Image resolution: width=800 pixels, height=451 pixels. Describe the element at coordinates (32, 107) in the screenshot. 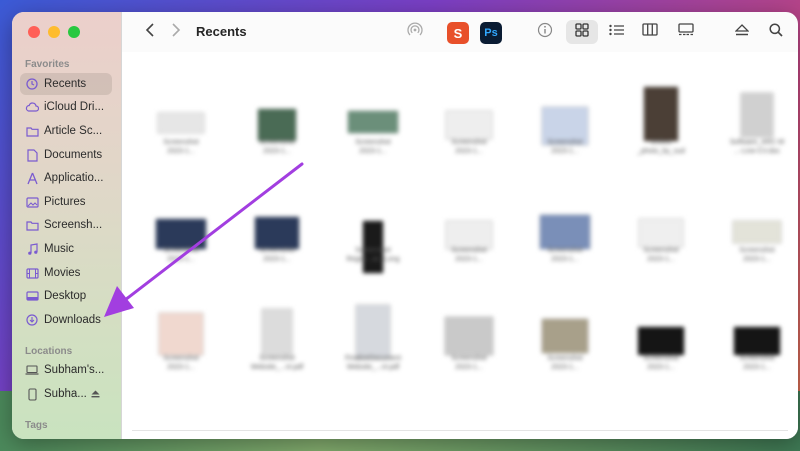

I see `cloud-icon` at that location.